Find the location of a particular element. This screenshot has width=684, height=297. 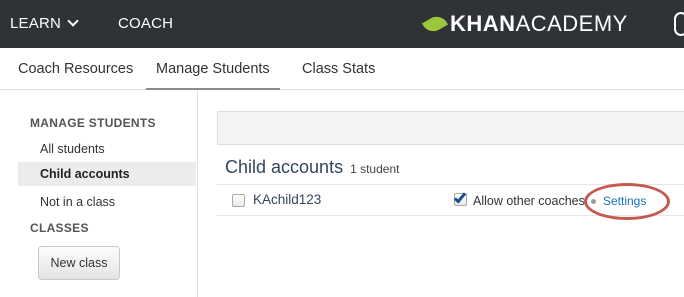

new-class-button: New class is located at coordinates (79, 263).